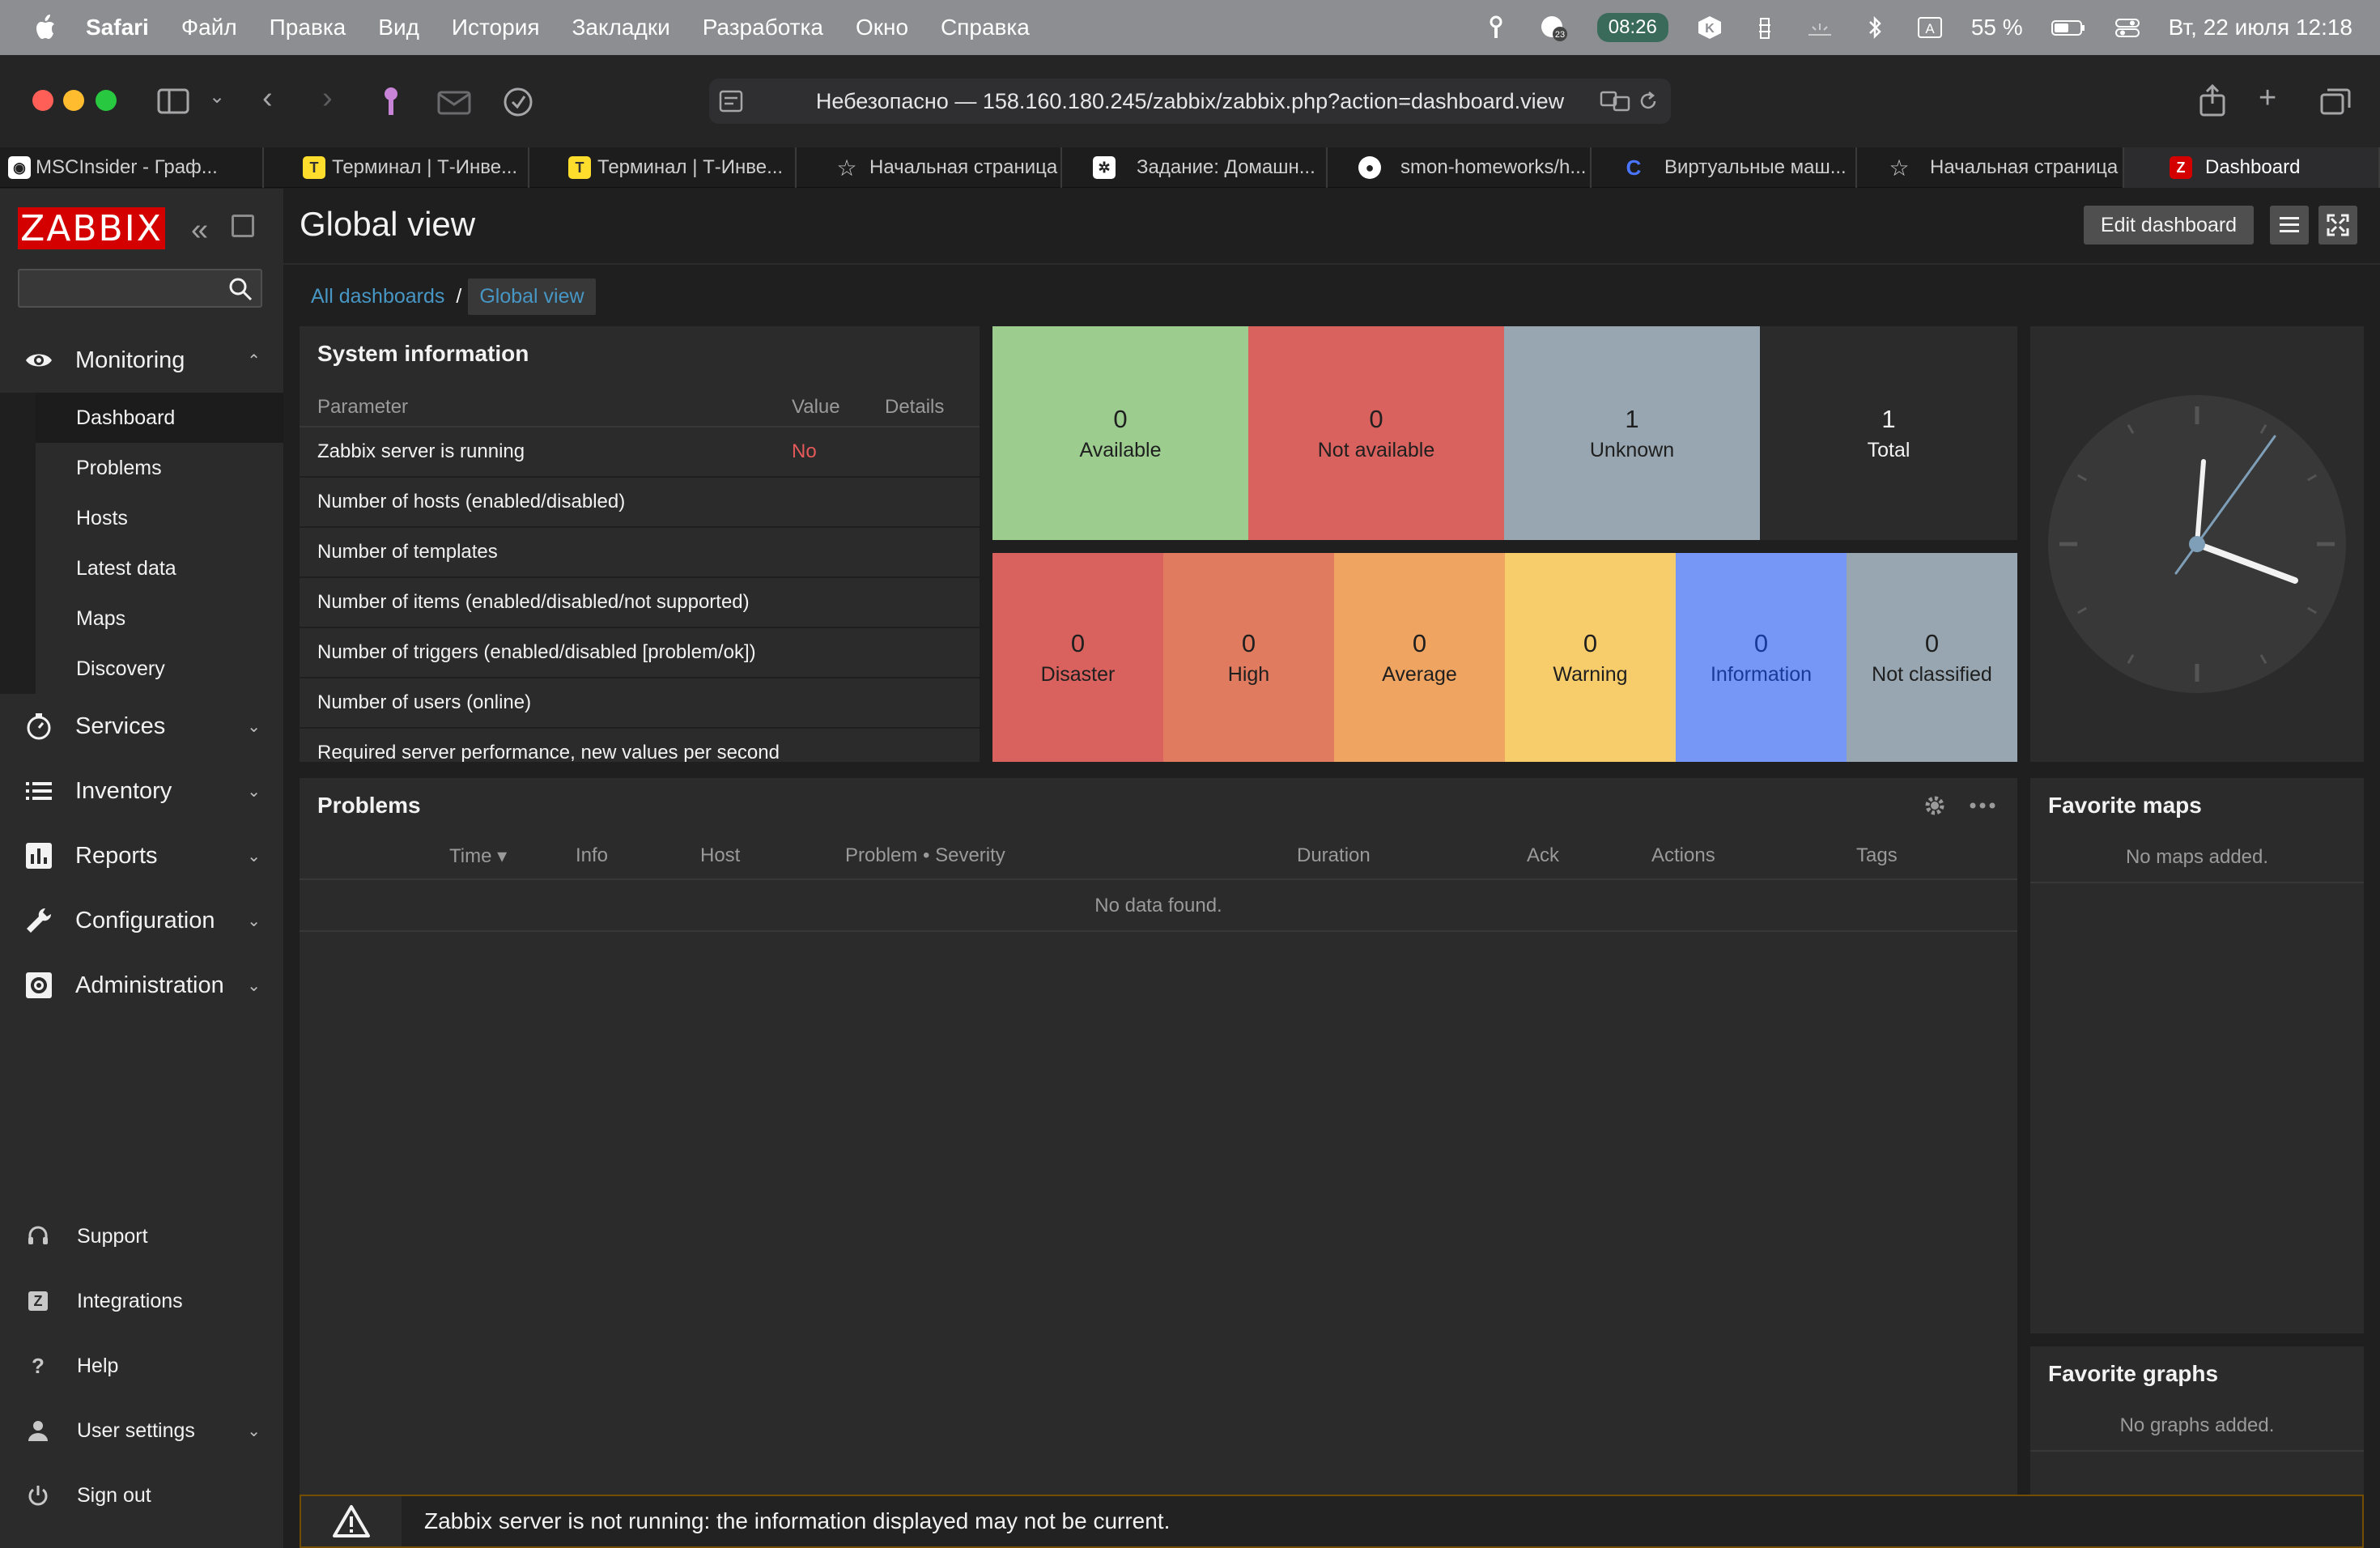 Image resolution: width=2380 pixels, height=1548 pixels. What do you see at coordinates (1248, 657) in the screenshot?
I see `severity-tile: 0 High` at bounding box center [1248, 657].